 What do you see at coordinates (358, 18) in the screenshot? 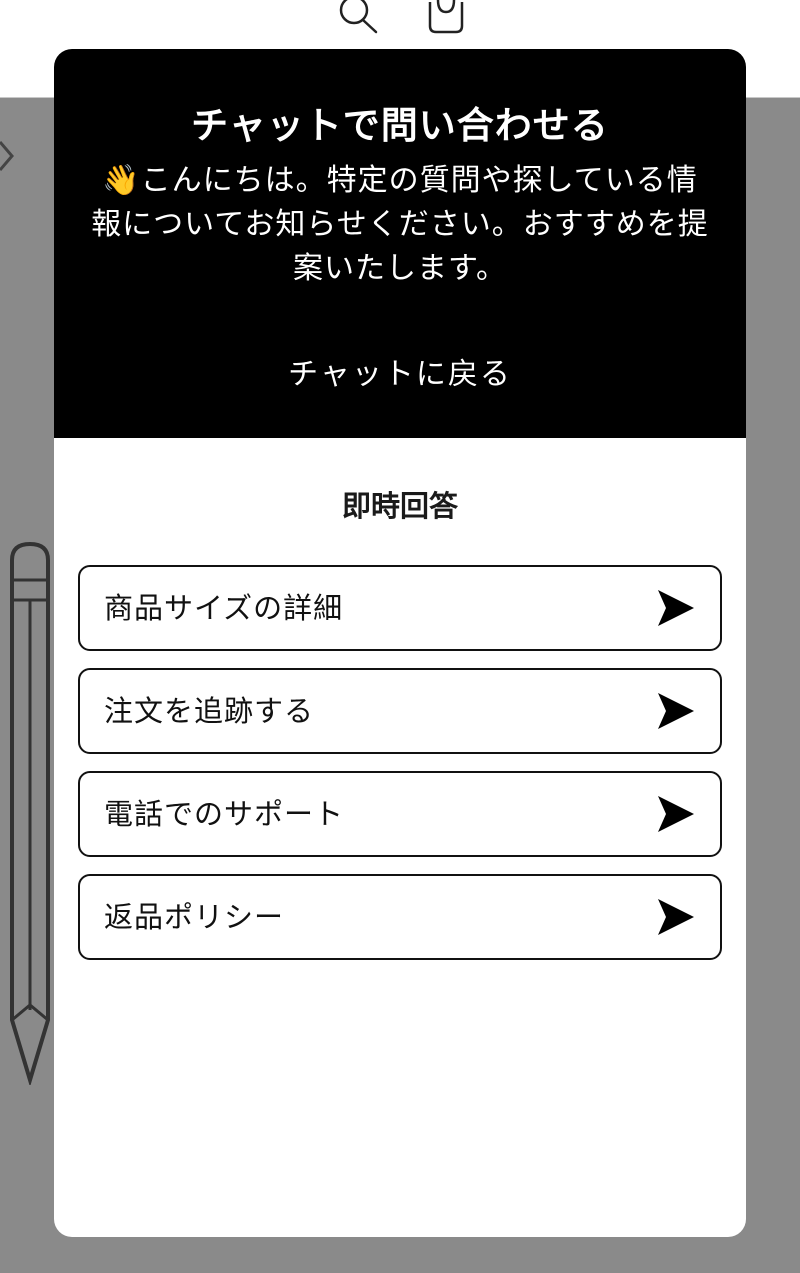
I see `search-icon` at bounding box center [358, 18].